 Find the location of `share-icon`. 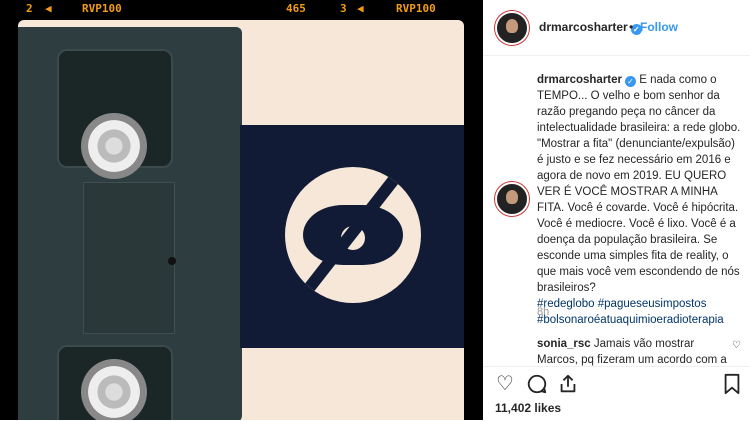

share-icon is located at coordinates (568, 384).